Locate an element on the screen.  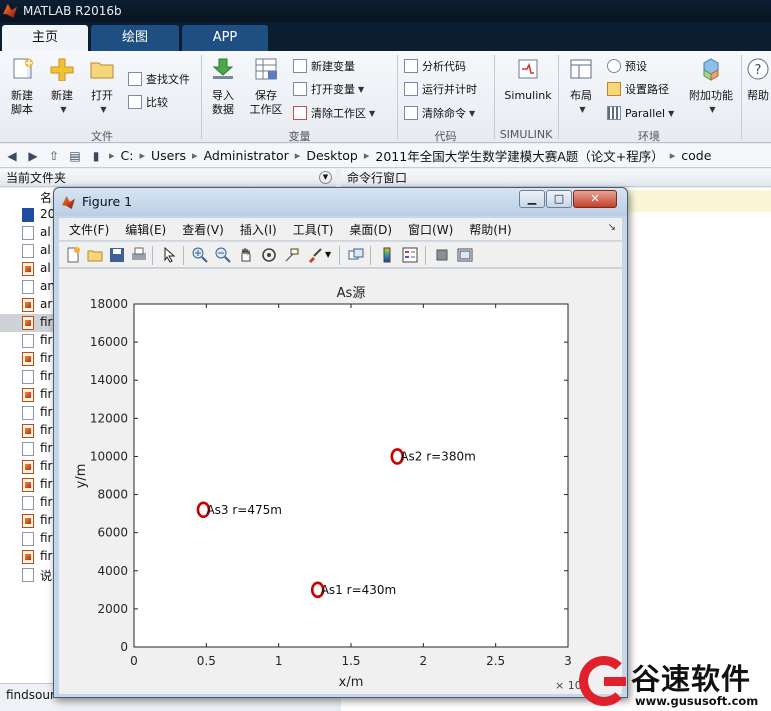
forward-arrow-icon: ▶ is located at coordinates (33, 156).